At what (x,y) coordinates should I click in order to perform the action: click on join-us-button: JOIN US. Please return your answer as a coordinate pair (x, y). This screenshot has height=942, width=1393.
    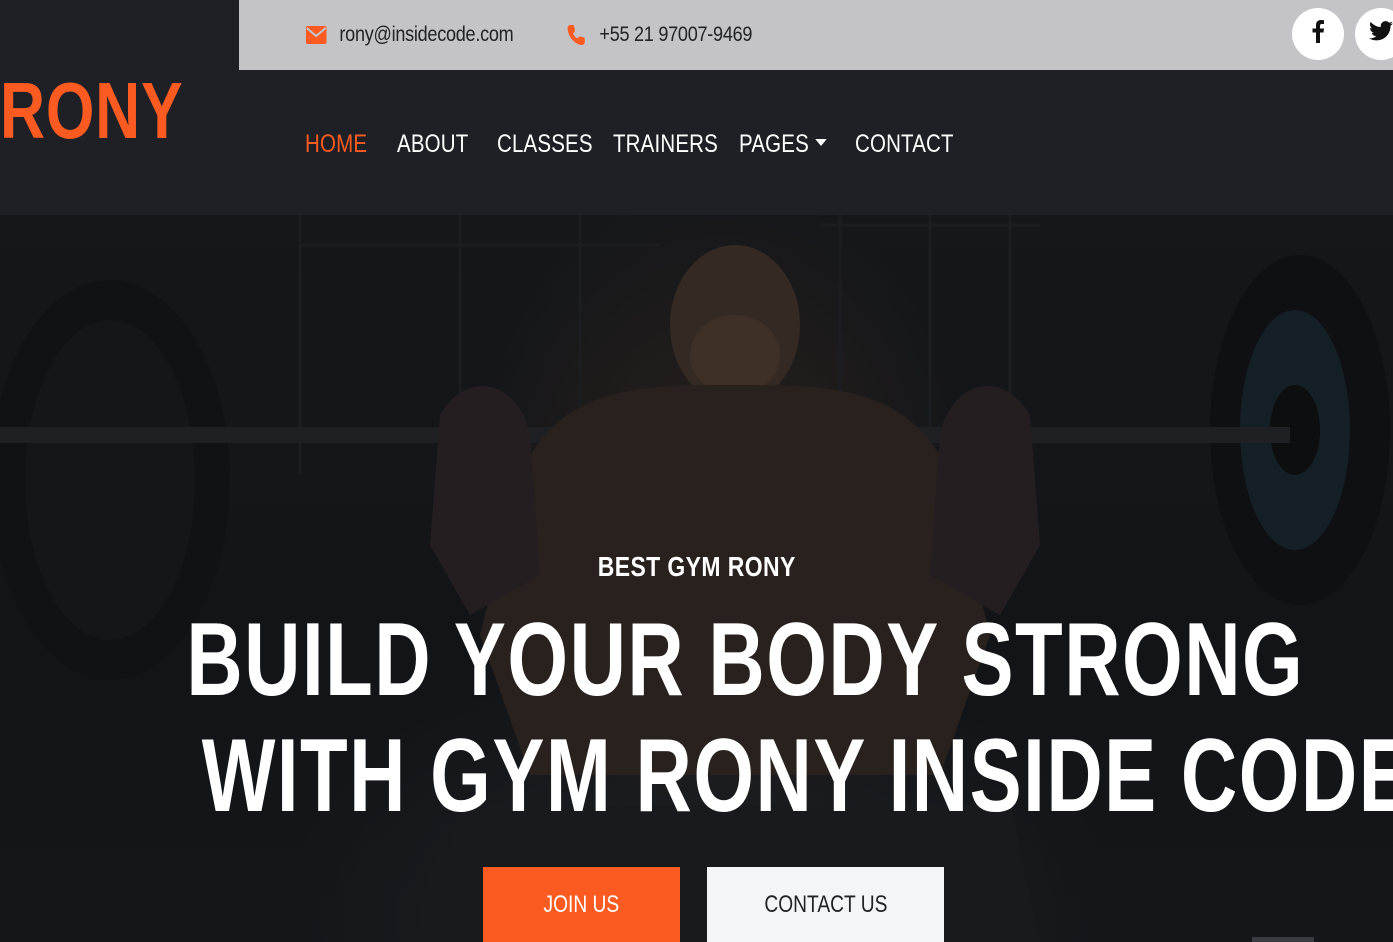
    Looking at the image, I should click on (581, 904).